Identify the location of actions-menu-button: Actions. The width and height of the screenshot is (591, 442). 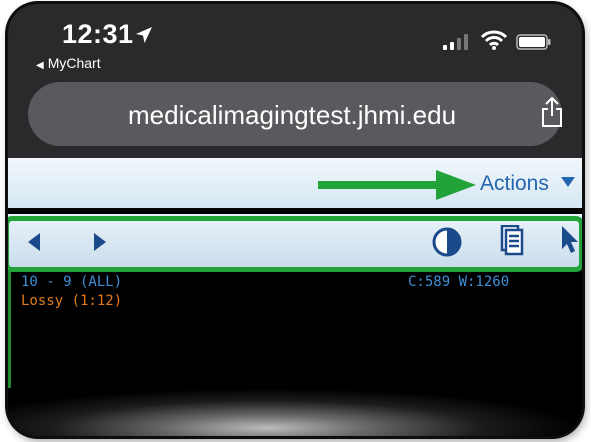
(514, 184).